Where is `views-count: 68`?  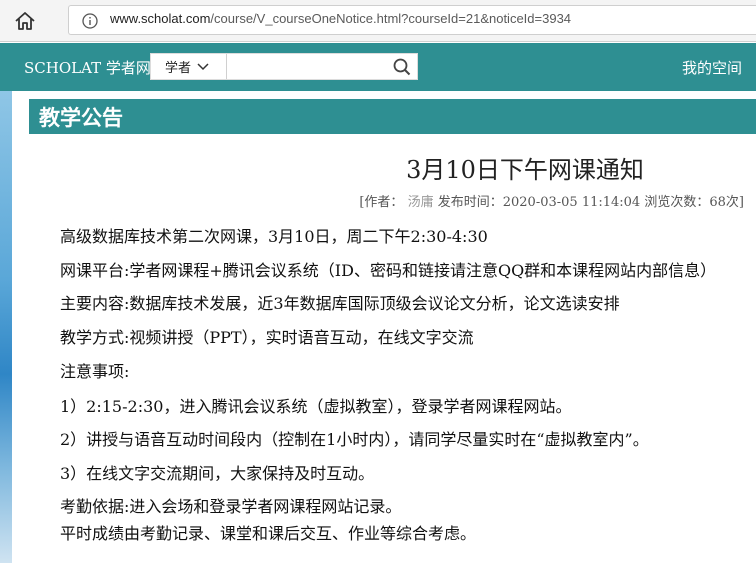
views-count: 68 is located at coordinates (717, 202).